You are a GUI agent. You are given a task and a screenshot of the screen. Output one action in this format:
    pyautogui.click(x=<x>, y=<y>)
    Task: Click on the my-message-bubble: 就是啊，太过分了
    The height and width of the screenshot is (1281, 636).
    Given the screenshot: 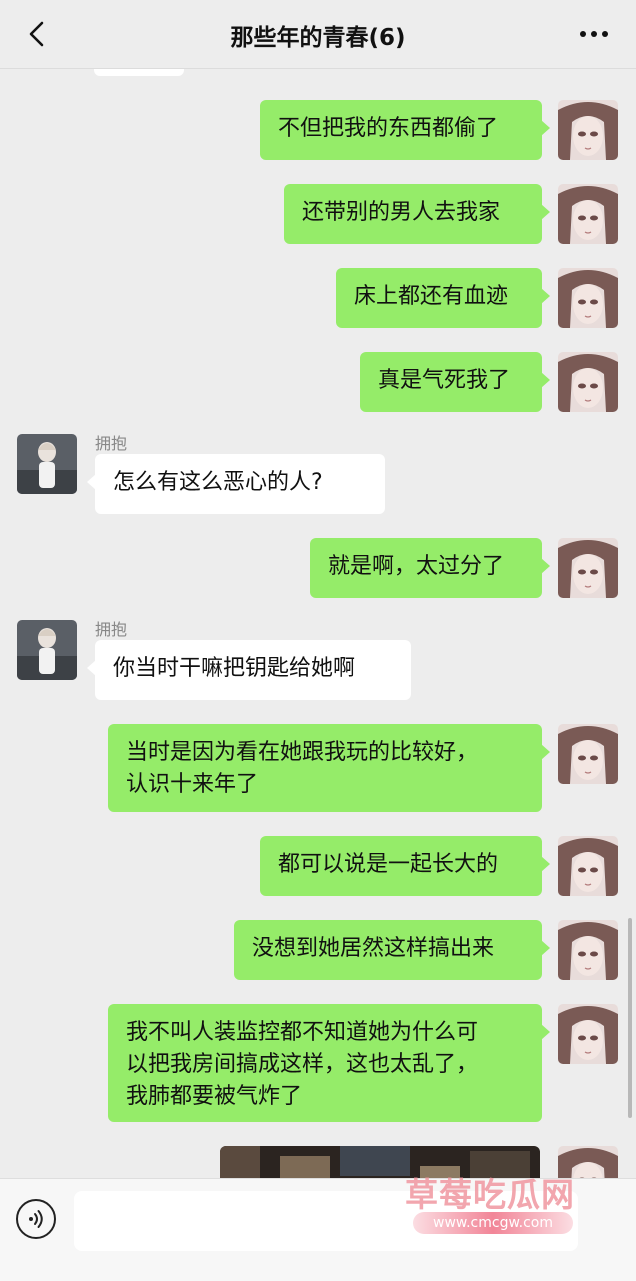 What is the action you would take?
    pyautogui.click(x=430, y=568)
    